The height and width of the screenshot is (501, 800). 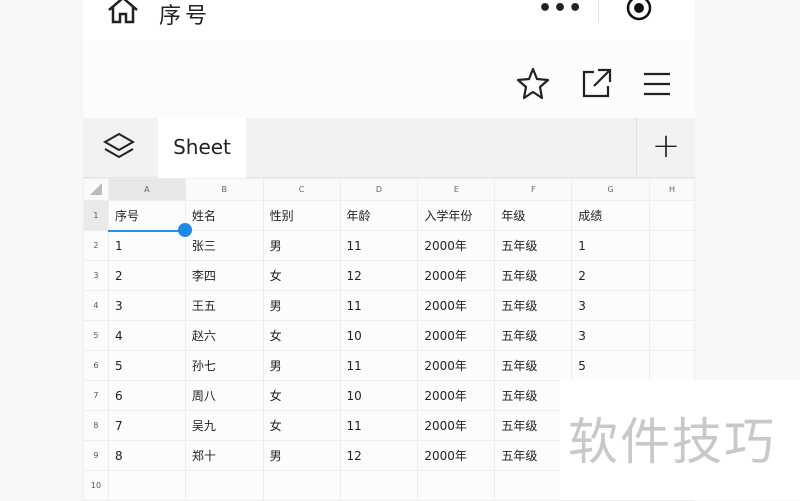 What do you see at coordinates (146, 455) in the screenshot?
I see `cell: 8` at bounding box center [146, 455].